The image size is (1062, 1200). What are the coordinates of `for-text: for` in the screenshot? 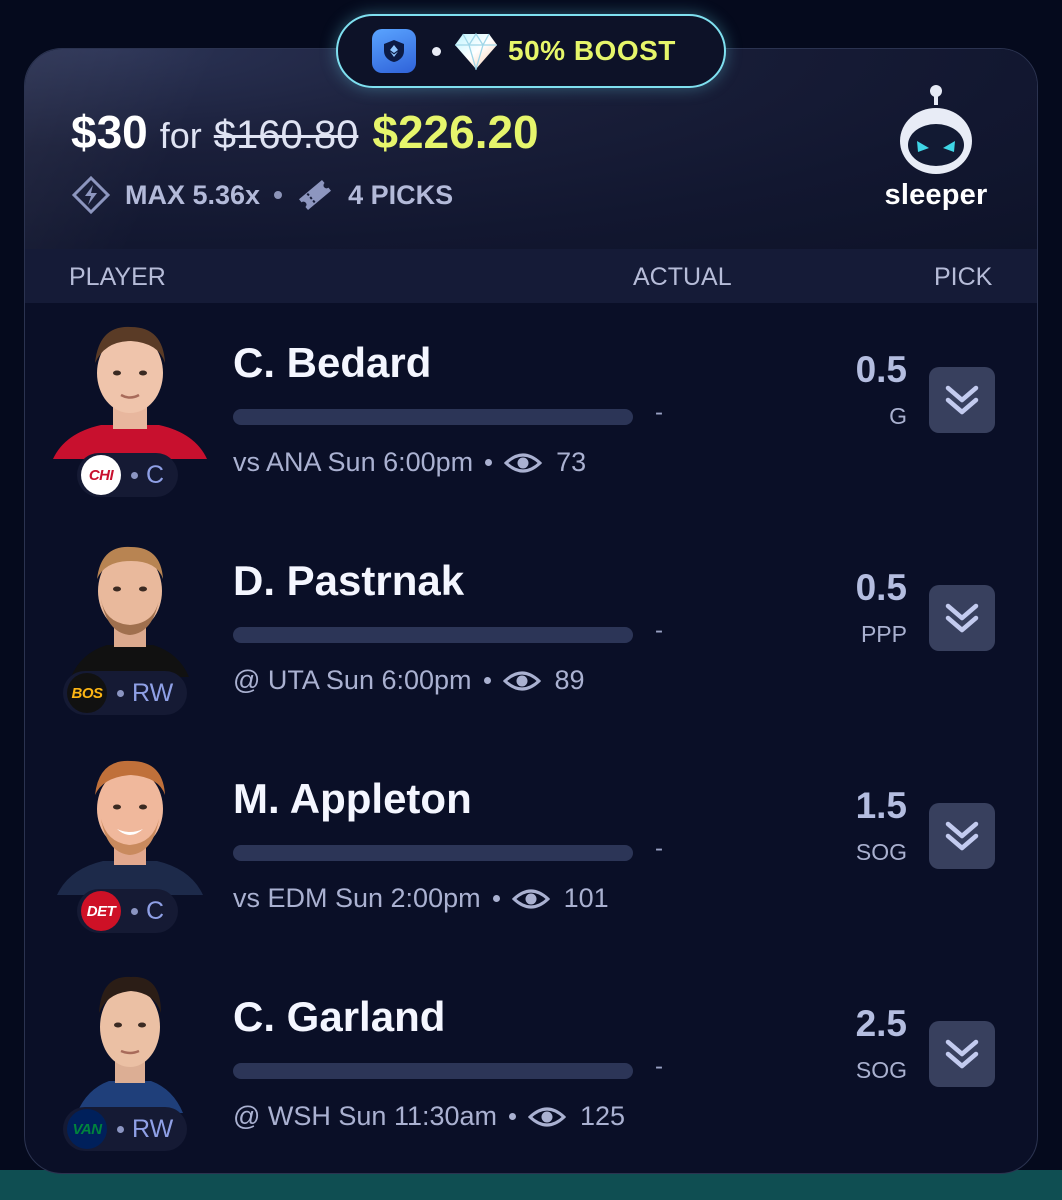 It's located at (180, 135).